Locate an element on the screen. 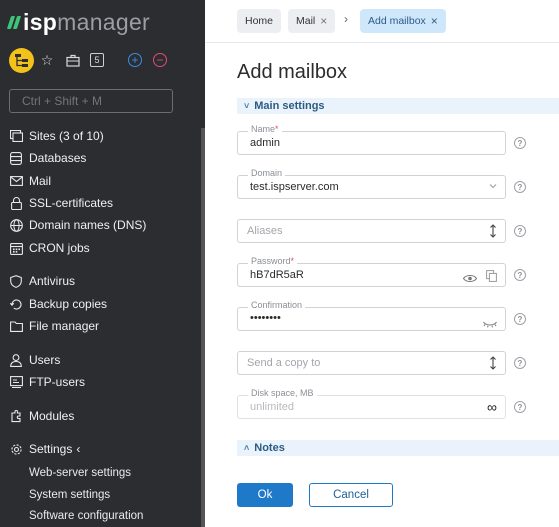 This screenshot has width=559, height=527. breadcrumb-home-label: Home is located at coordinates (259, 21).